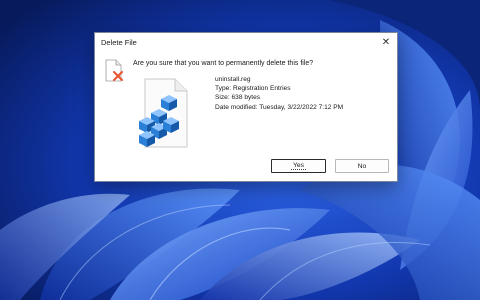 The height and width of the screenshot is (300, 480). Describe the element at coordinates (246, 43) in the screenshot. I see `dialog-titlebar: Delete File ✕` at that location.